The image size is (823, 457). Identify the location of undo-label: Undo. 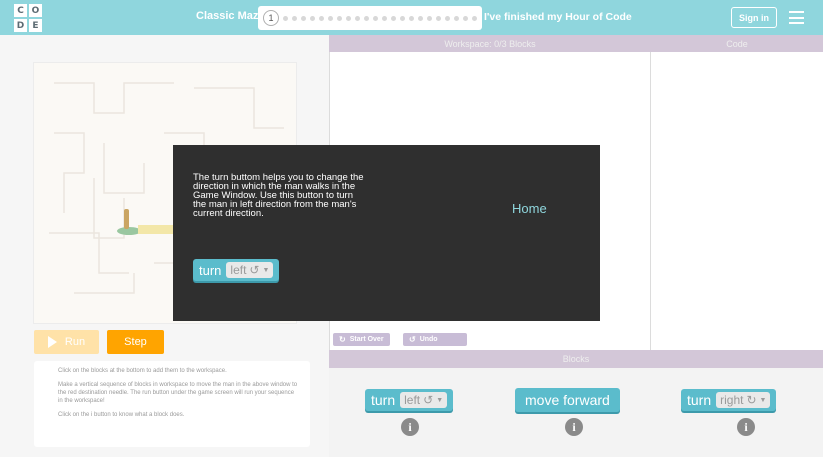
(428, 339).